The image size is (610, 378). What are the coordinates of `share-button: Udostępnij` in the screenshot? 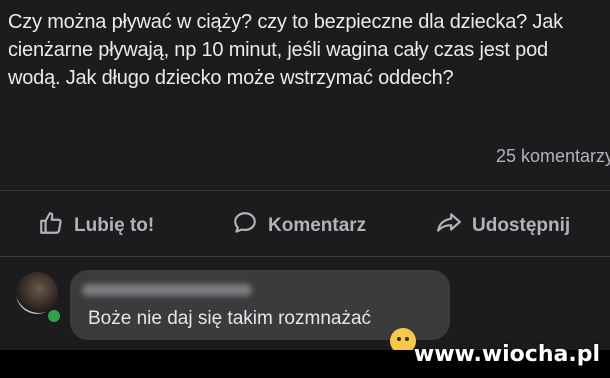 It's located at (503, 226).